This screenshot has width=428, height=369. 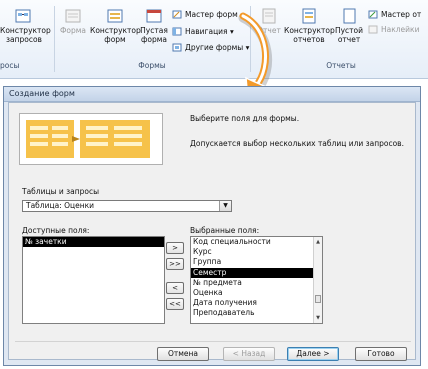 What do you see at coordinates (93, 242) in the screenshot?
I see `available-field-item: № зачетки` at bounding box center [93, 242].